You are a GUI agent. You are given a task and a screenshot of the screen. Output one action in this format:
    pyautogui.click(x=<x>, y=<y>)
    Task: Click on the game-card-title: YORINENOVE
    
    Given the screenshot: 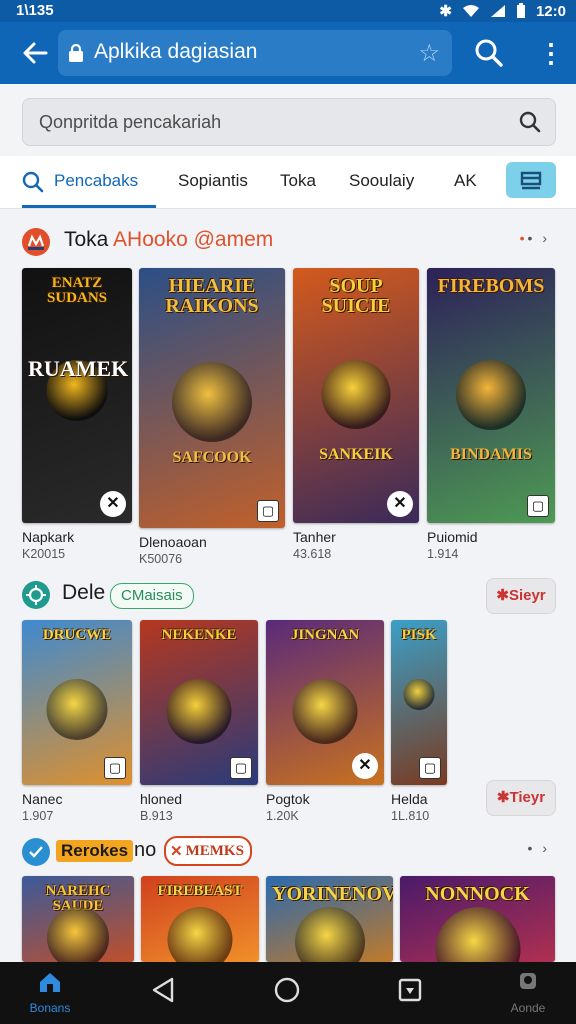 What is the action you would take?
    pyautogui.click(x=332, y=894)
    